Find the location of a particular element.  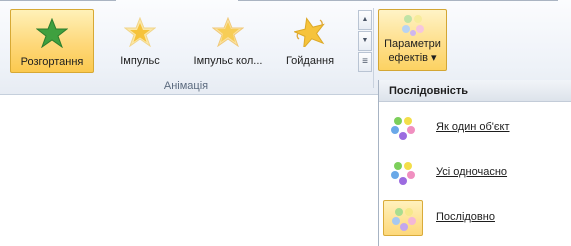

more-icon: ≡ is located at coordinates (365, 61).